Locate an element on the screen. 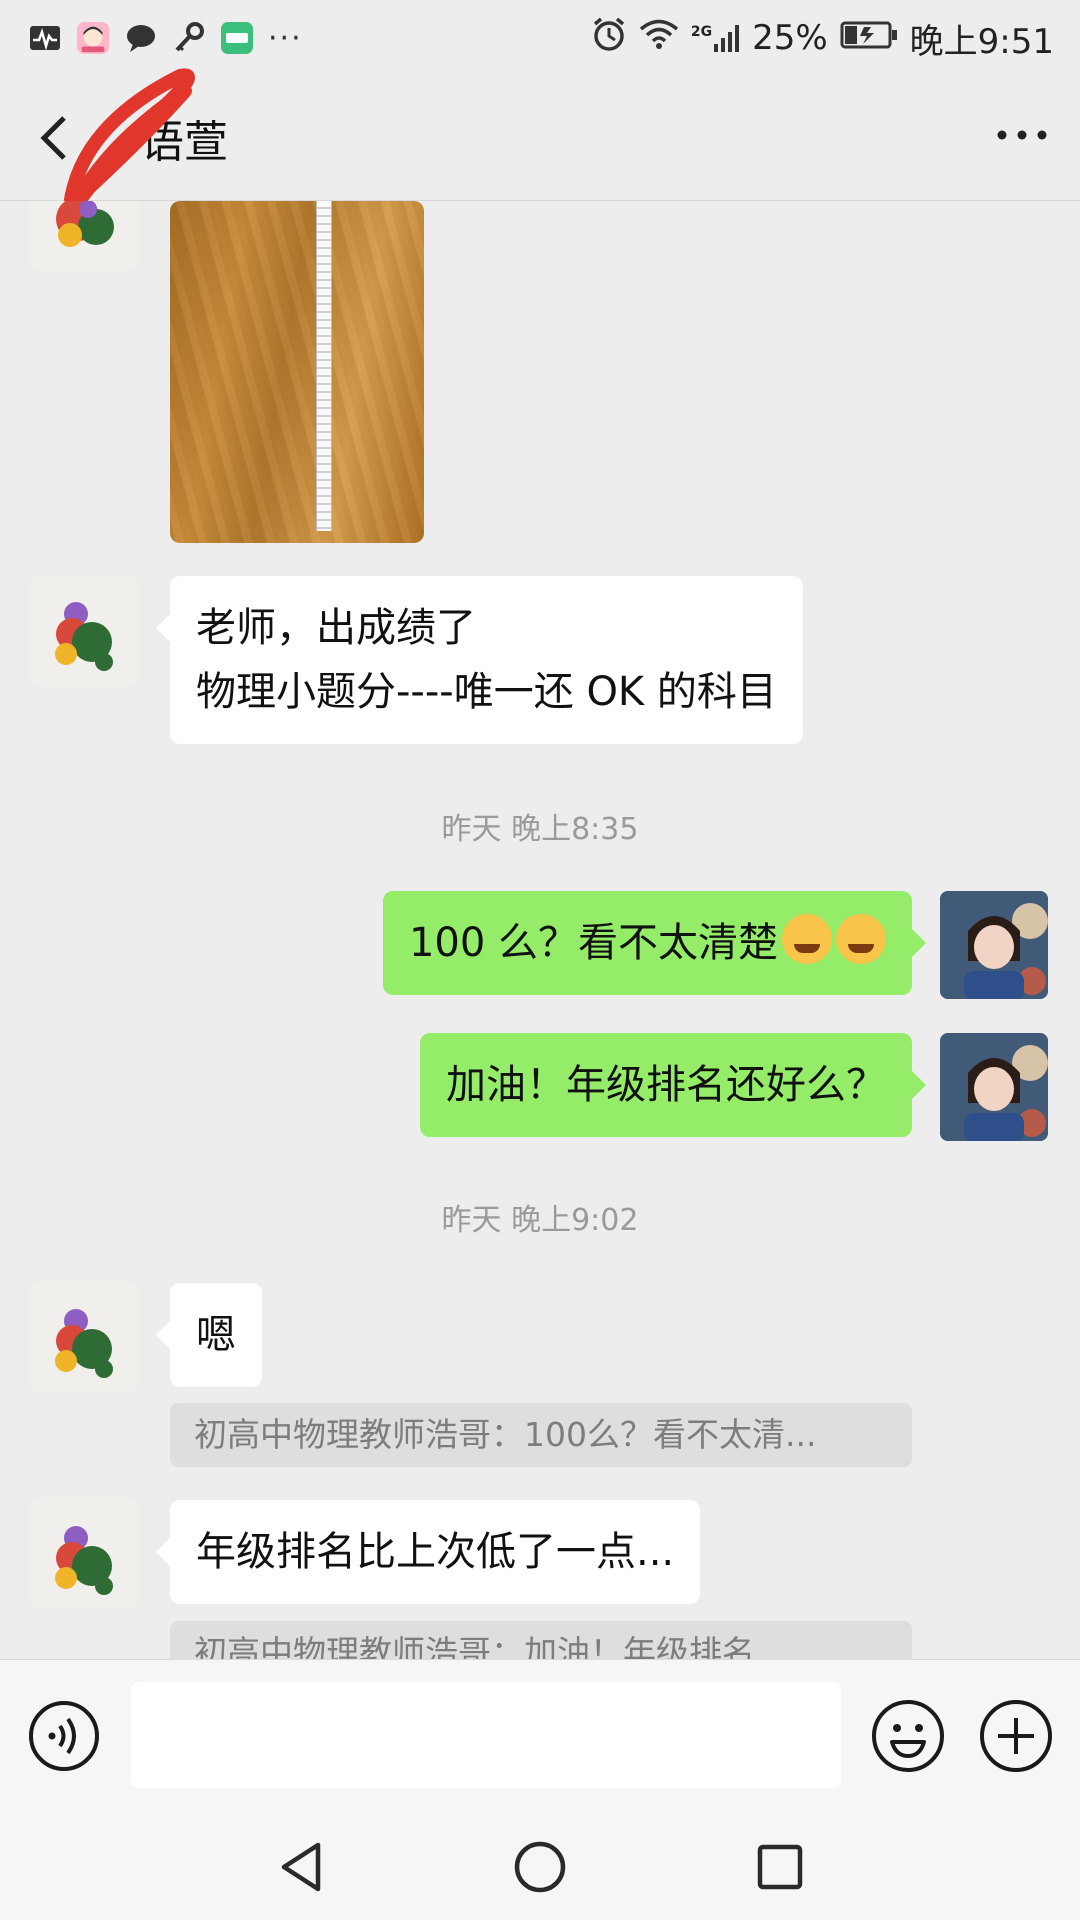 The height and width of the screenshot is (1920, 1080). nav-back-button is located at coordinates (302, 1867).